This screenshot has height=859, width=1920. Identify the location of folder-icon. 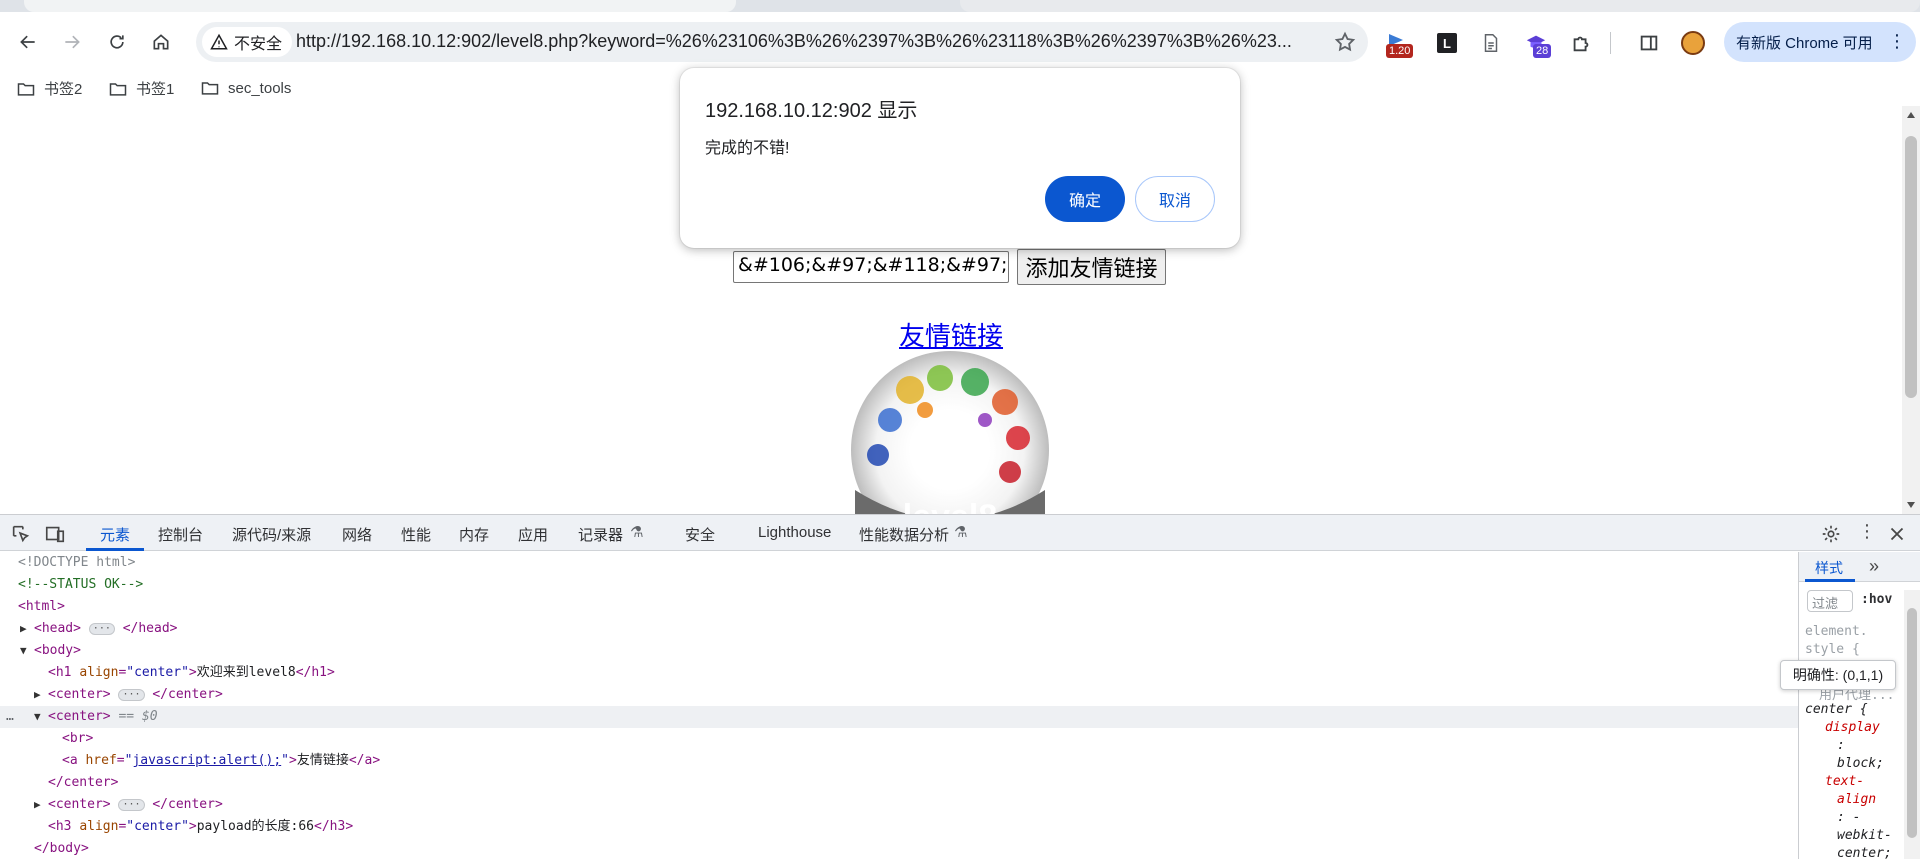
(26, 89).